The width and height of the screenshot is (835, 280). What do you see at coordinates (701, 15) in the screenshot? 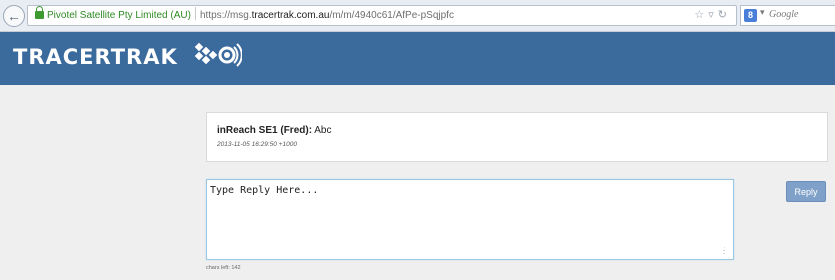
I see `star-icon: ☆` at bounding box center [701, 15].